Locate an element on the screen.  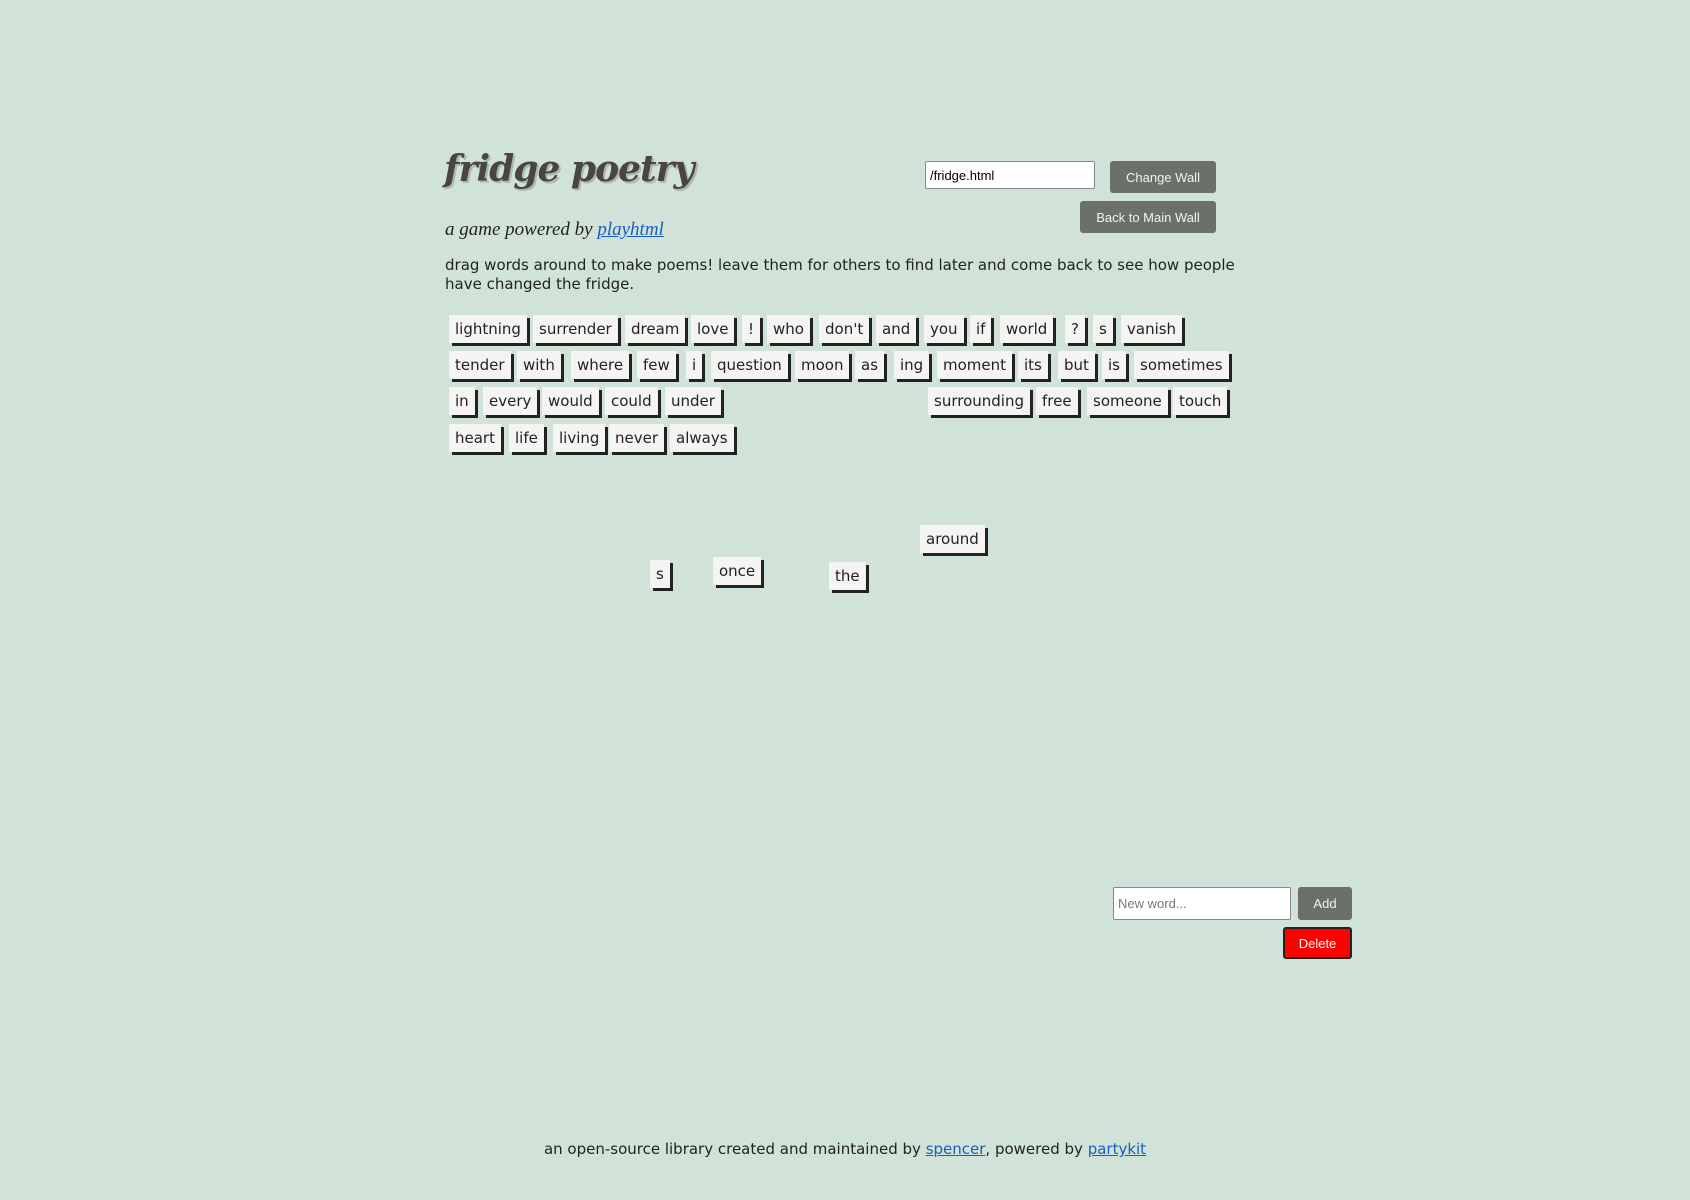
partykit-link: partykit is located at coordinates (1117, 1149).